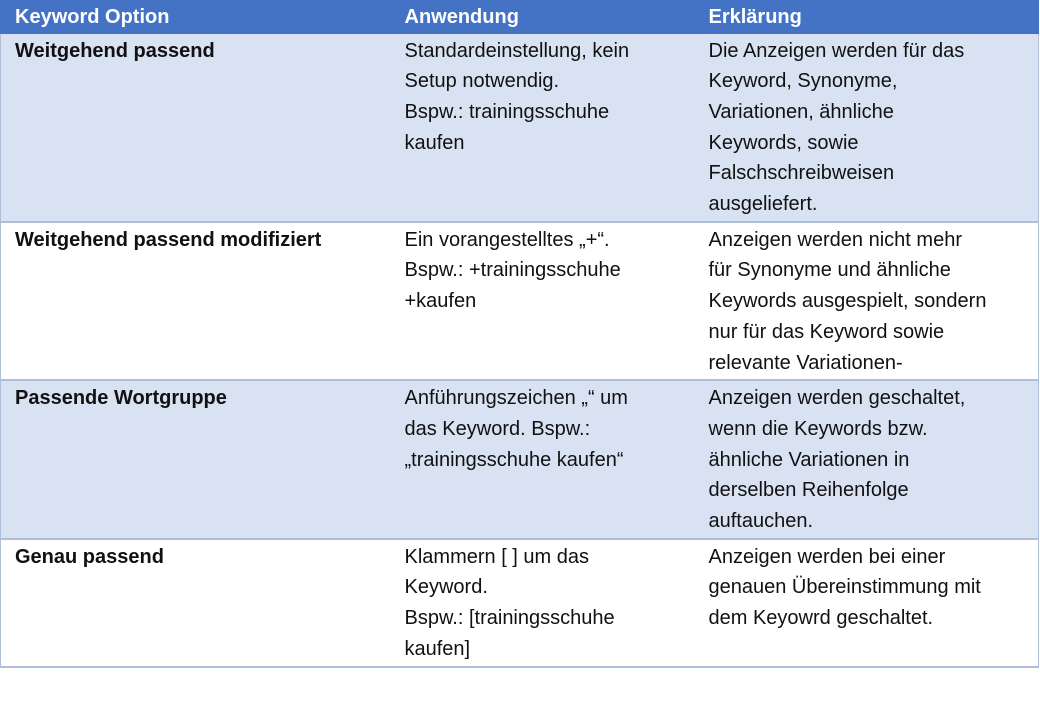 This screenshot has height=705, width=1040. Describe the element at coordinates (512, 270) in the screenshot. I see `cell-line: Bspw.: +trainingsschuhe` at that location.